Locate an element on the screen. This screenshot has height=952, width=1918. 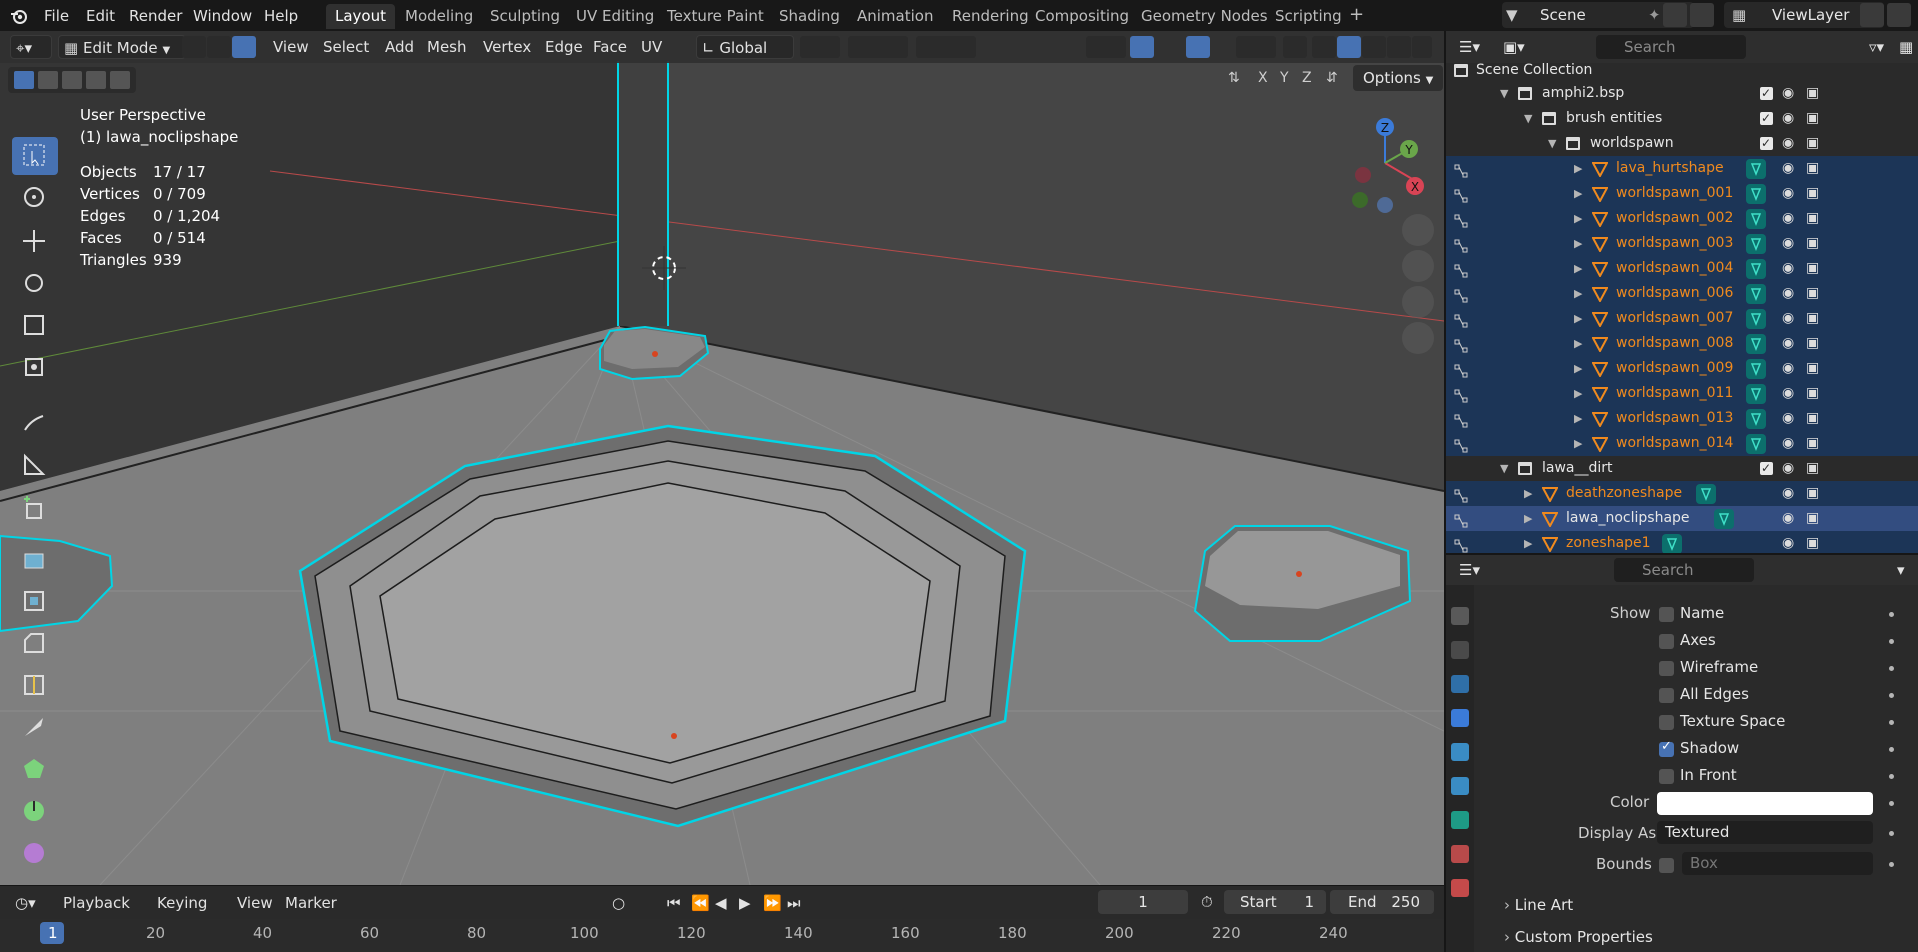
mirror-y-toggle: Y is located at coordinates (1284, 78).